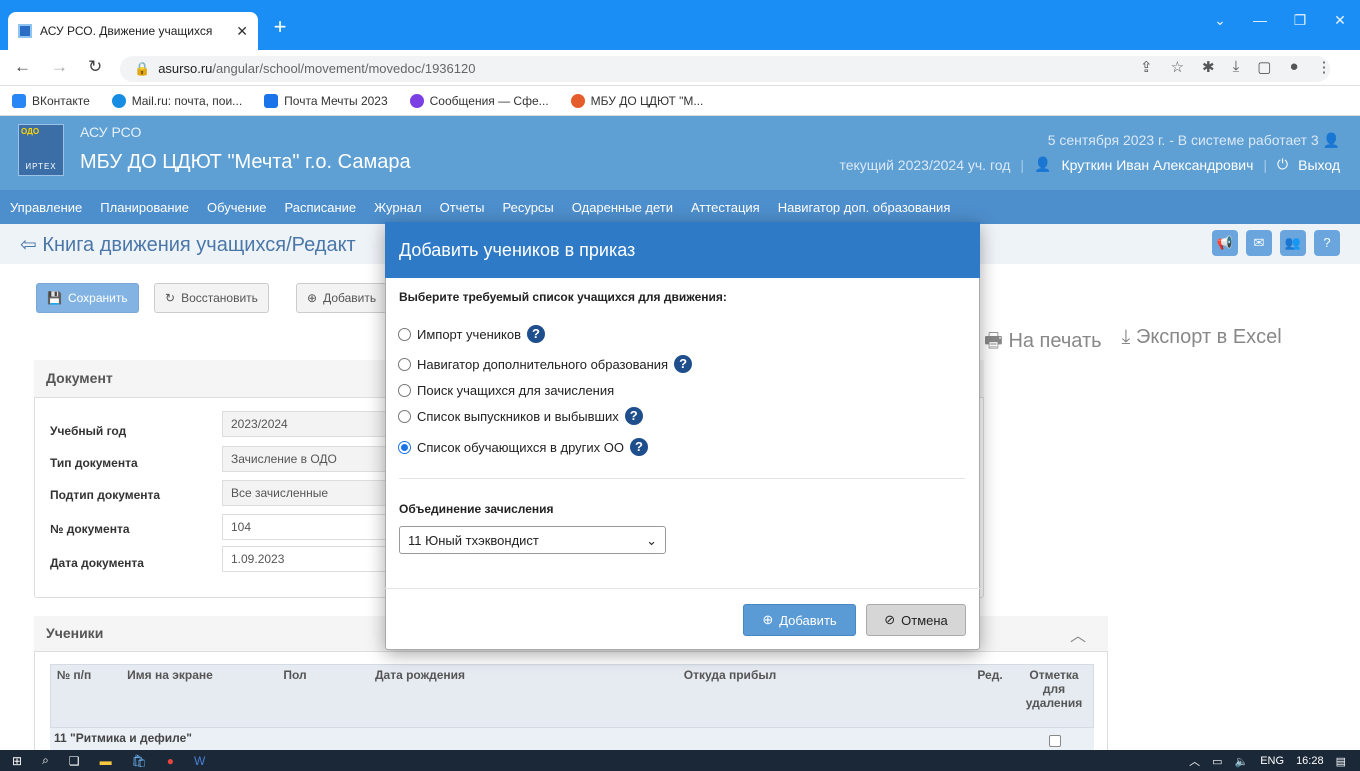 This screenshot has height=771, width=1360. I want to click on union-select: 11 Юный тхэквондист ⌄, so click(532, 540).